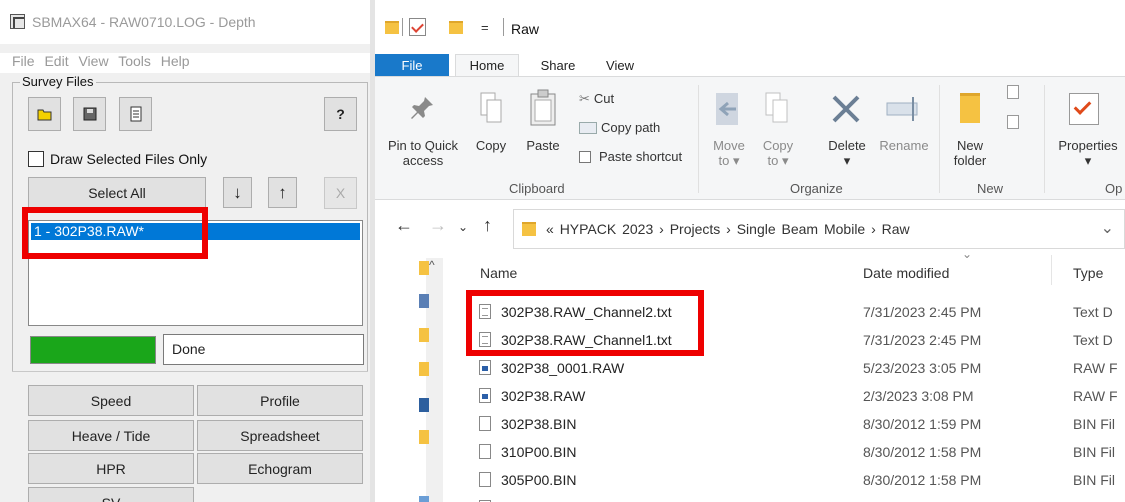 The width and height of the screenshot is (1125, 502). Describe the element at coordinates (847, 153) in the screenshot. I see `delete-button: Delete ▾` at that location.